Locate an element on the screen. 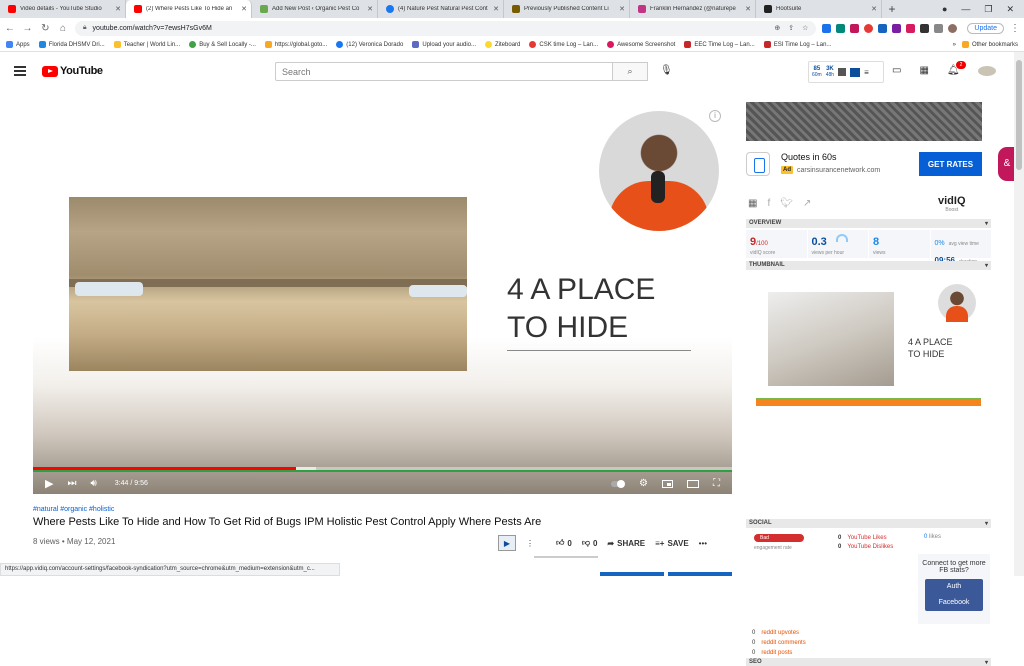 Image resolution: width=1024 pixels, height=666 pixels. reload-icon: ↻ is located at coordinates (45, 28).